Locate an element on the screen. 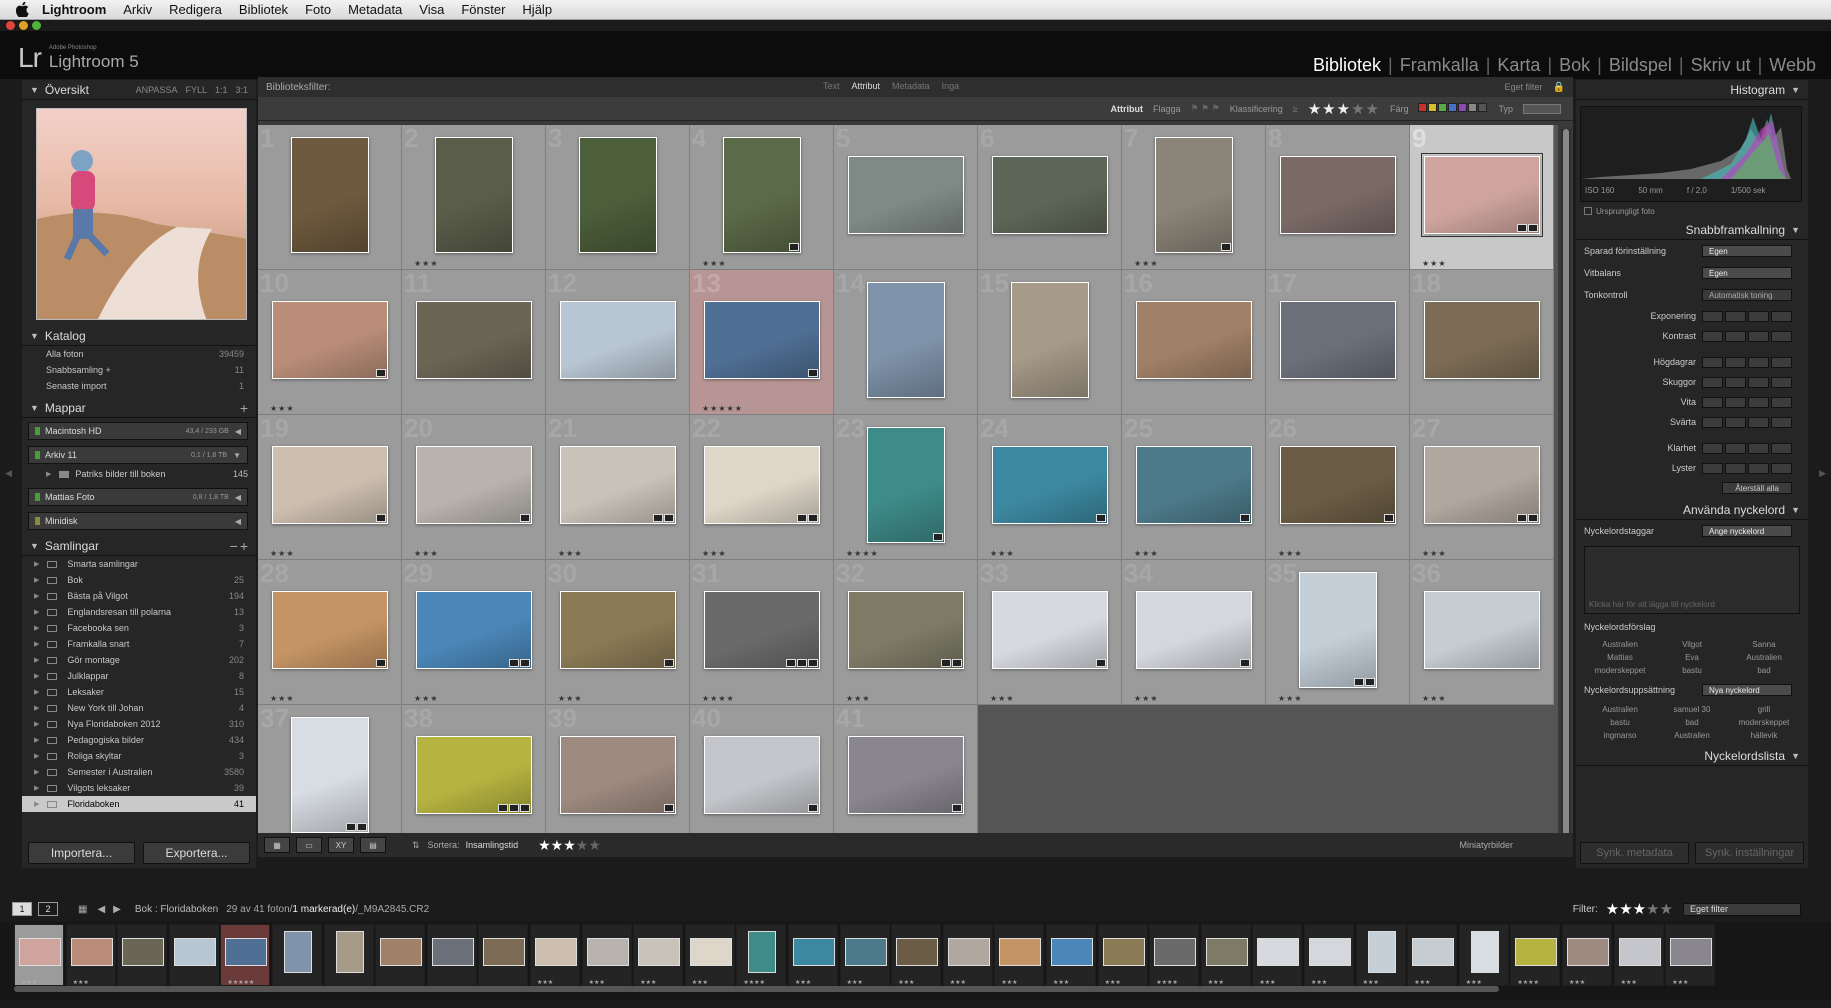 Image resolution: width=1831 pixels, height=1008 pixels. left-panel-toggle-icon: ◀ is located at coordinates (8, 473).